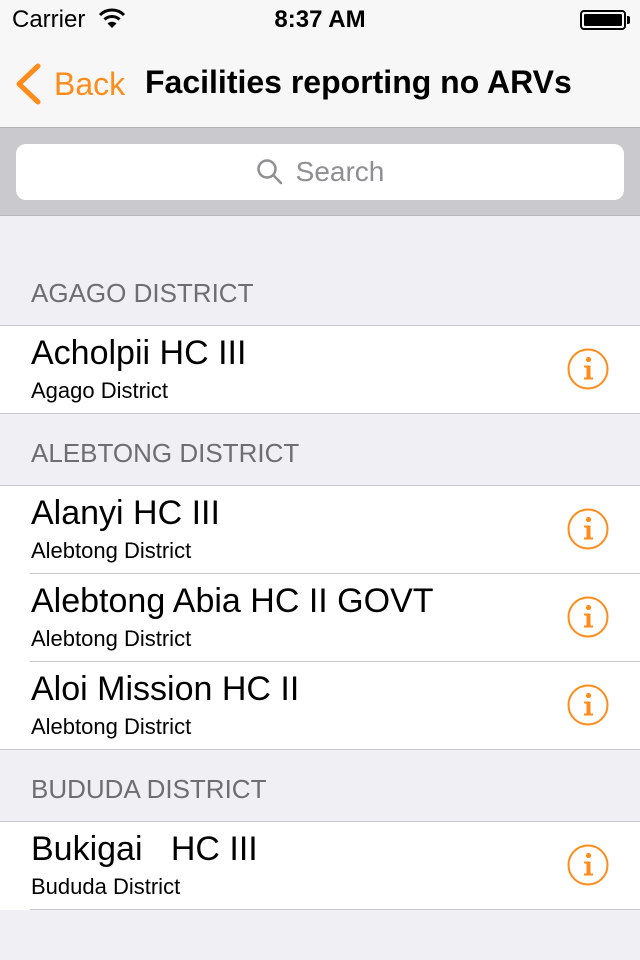 The height and width of the screenshot is (960, 640). I want to click on search-icon, so click(269, 172).